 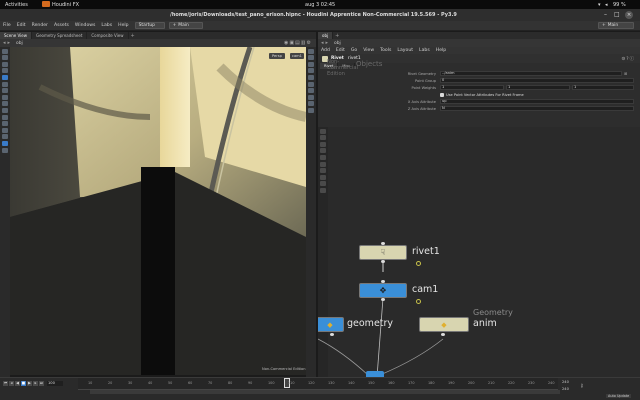 I want to click on node-header-icons: ⚙?ⓘ, so click(x=628, y=59).